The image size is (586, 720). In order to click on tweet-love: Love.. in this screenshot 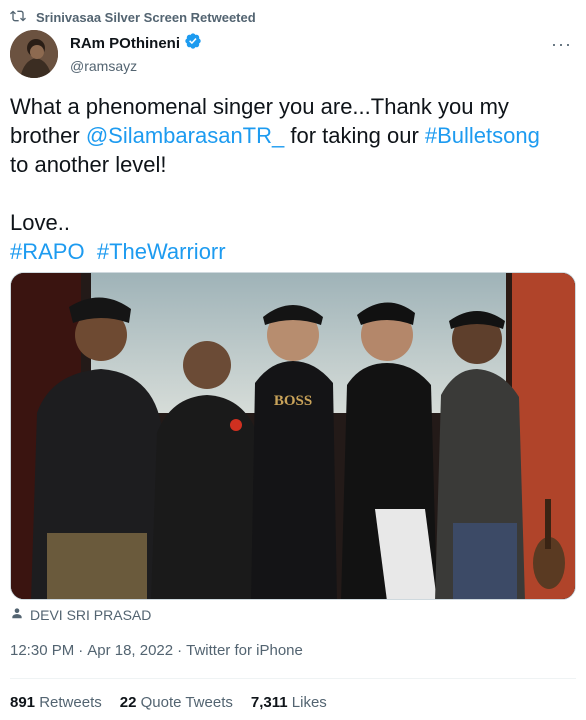, I will do `click(40, 222)`.